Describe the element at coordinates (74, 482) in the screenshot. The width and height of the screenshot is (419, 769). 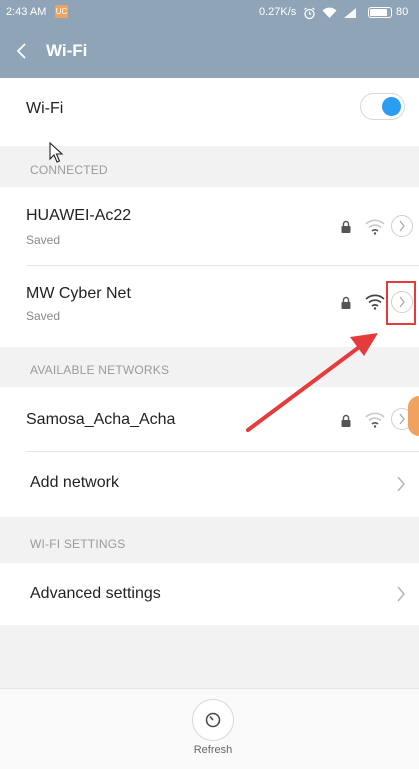
I see `add-network-label: Add network` at that location.